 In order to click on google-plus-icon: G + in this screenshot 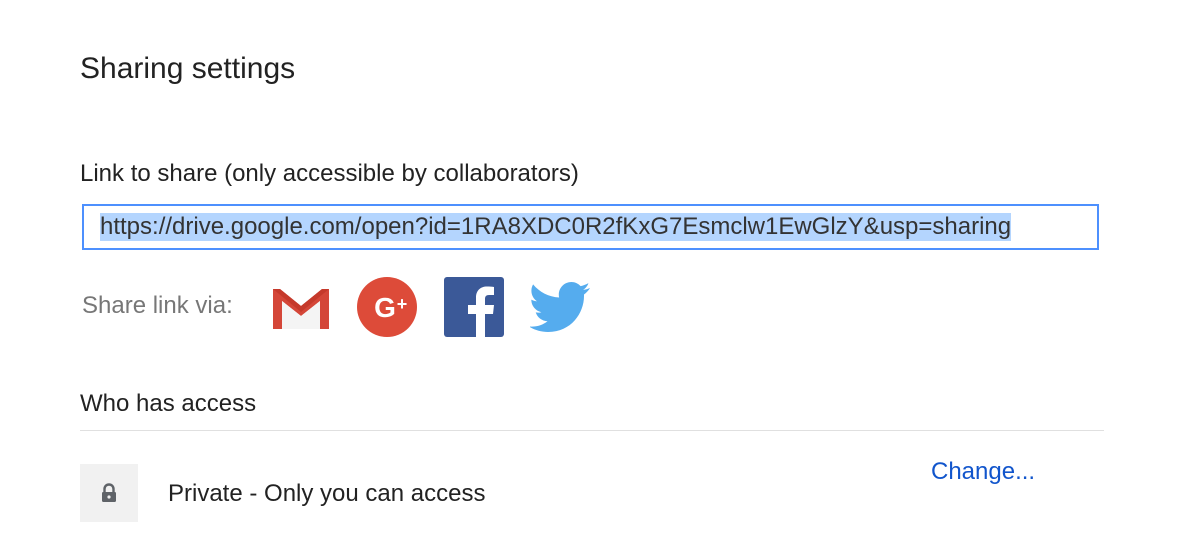, I will do `click(387, 307)`.